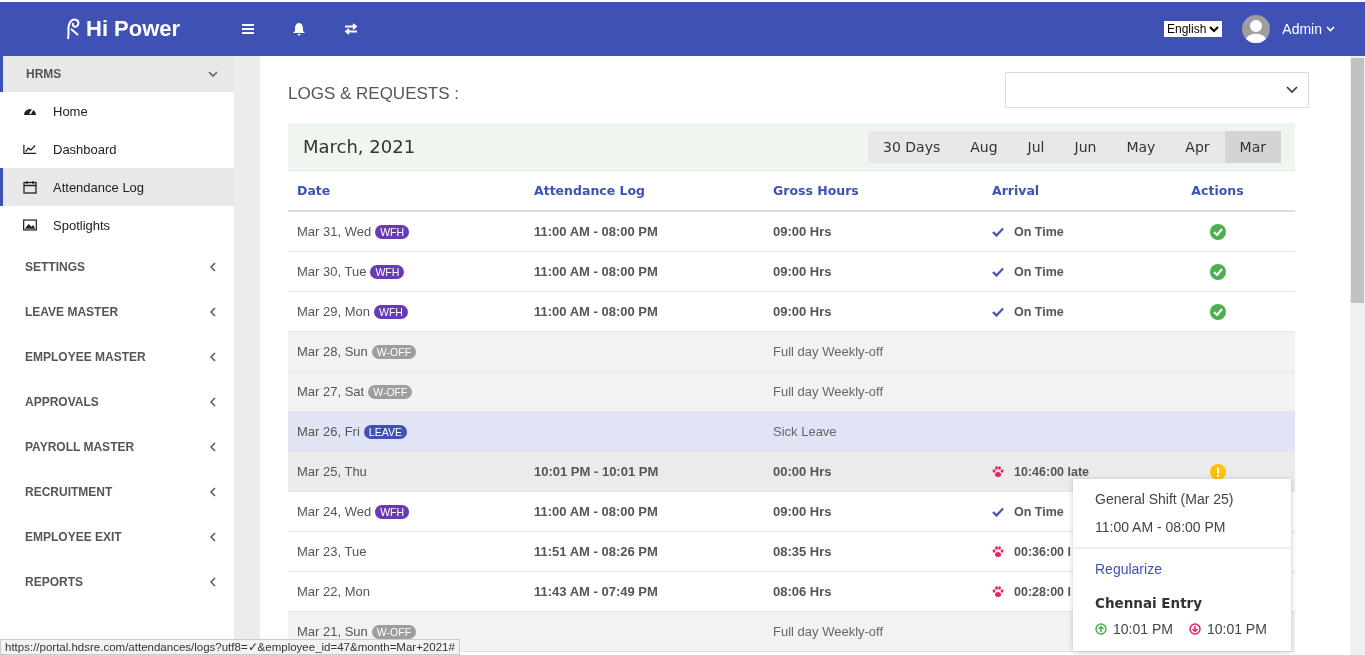 The width and height of the screenshot is (1365, 655). Describe the element at coordinates (117, 356) in the screenshot. I see `sidebar-section: EMPLOYEE MASTER` at that location.